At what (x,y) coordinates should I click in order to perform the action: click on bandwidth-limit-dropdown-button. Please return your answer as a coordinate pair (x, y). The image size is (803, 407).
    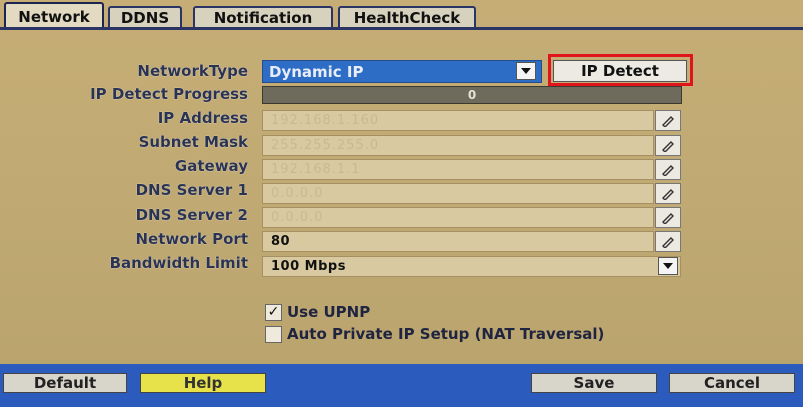
    Looking at the image, I should click on (668, 266).